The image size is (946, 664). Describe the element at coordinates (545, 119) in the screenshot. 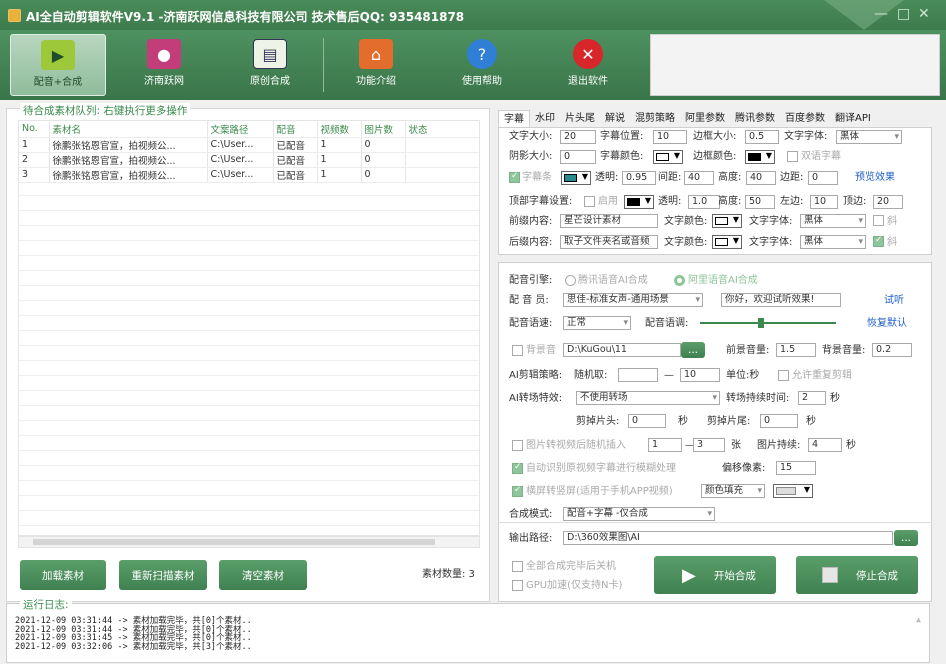

I see `tab-watermark: 水印` at that location.